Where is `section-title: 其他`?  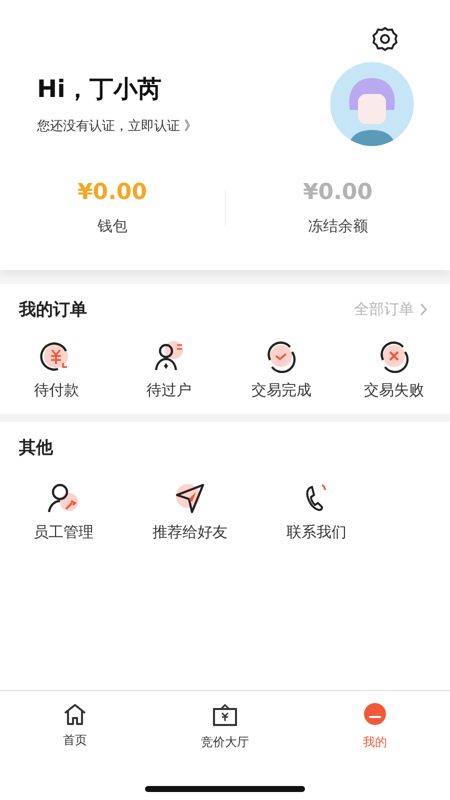
section-title: 其他 is located at coordinates (36, 448).